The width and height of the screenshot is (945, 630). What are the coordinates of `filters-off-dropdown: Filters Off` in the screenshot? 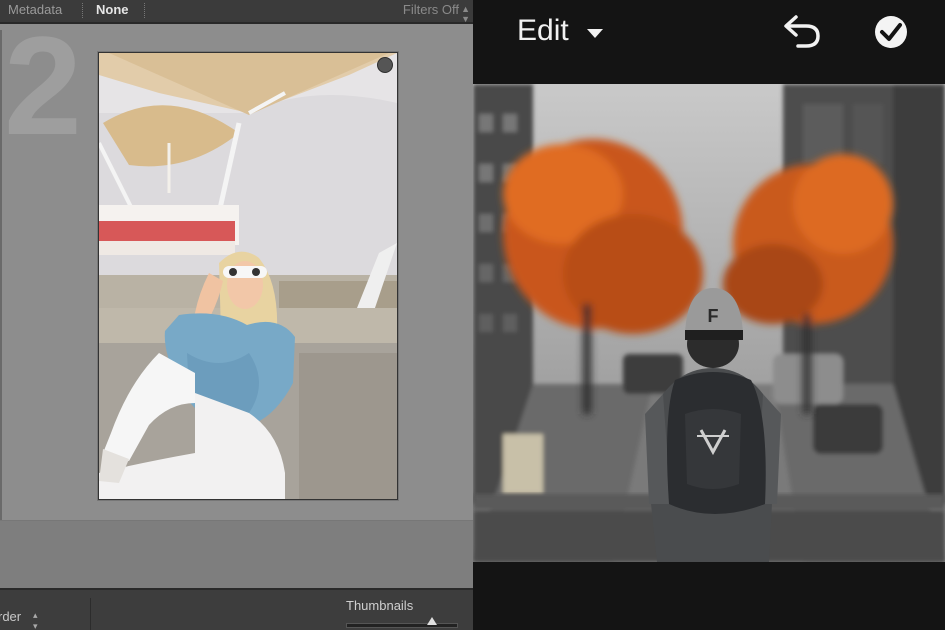 It's located at (431, 9).